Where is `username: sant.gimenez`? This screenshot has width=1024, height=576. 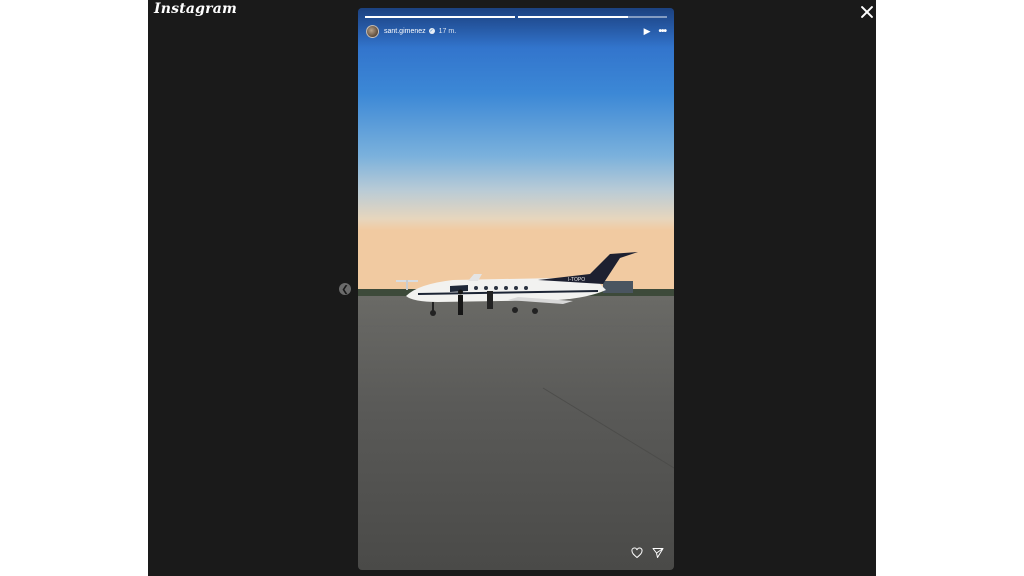 username: sant.gimenez is located at coordinates (405, 31).